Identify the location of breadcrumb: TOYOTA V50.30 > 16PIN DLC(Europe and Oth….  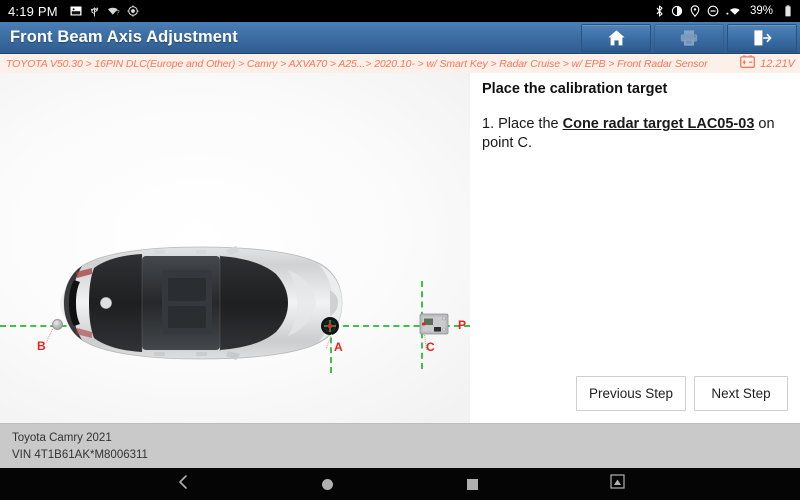
(400, 63).